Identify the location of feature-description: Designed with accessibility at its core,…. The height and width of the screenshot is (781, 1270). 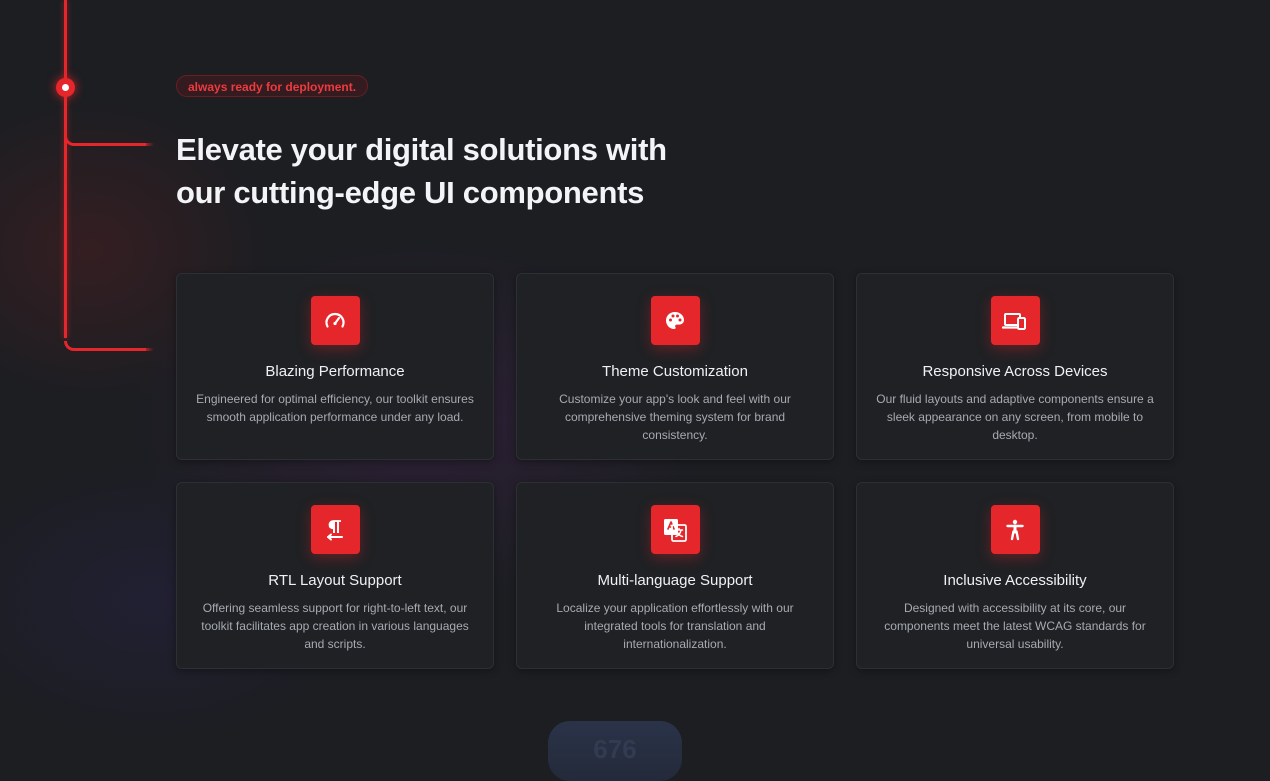
(1015, 626).